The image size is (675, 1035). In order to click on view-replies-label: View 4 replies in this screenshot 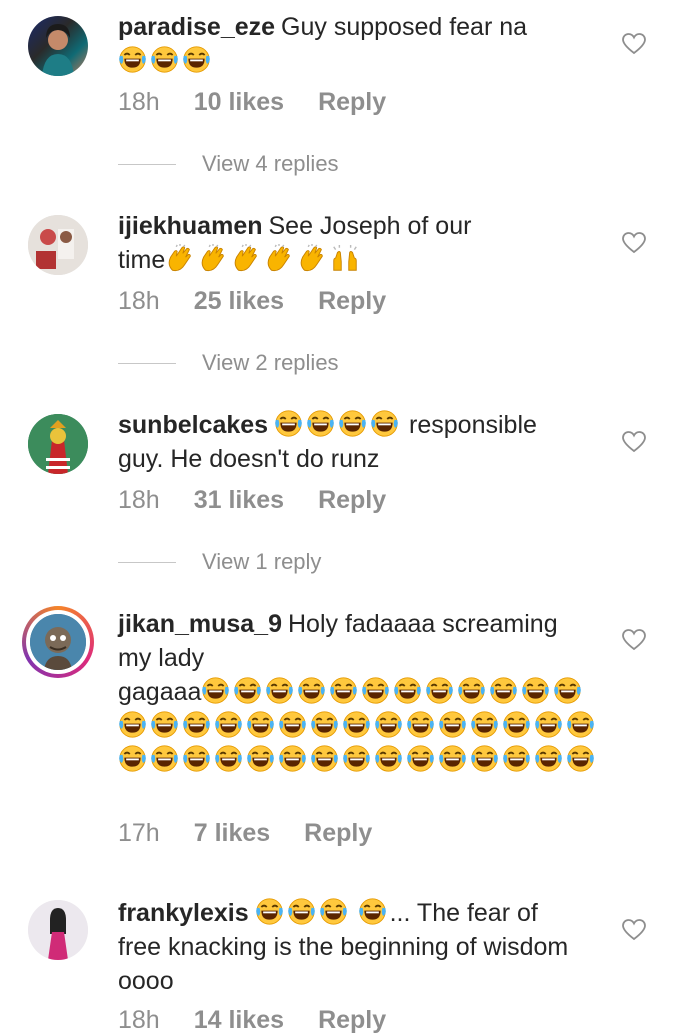, I will do `click(270, 164)`.